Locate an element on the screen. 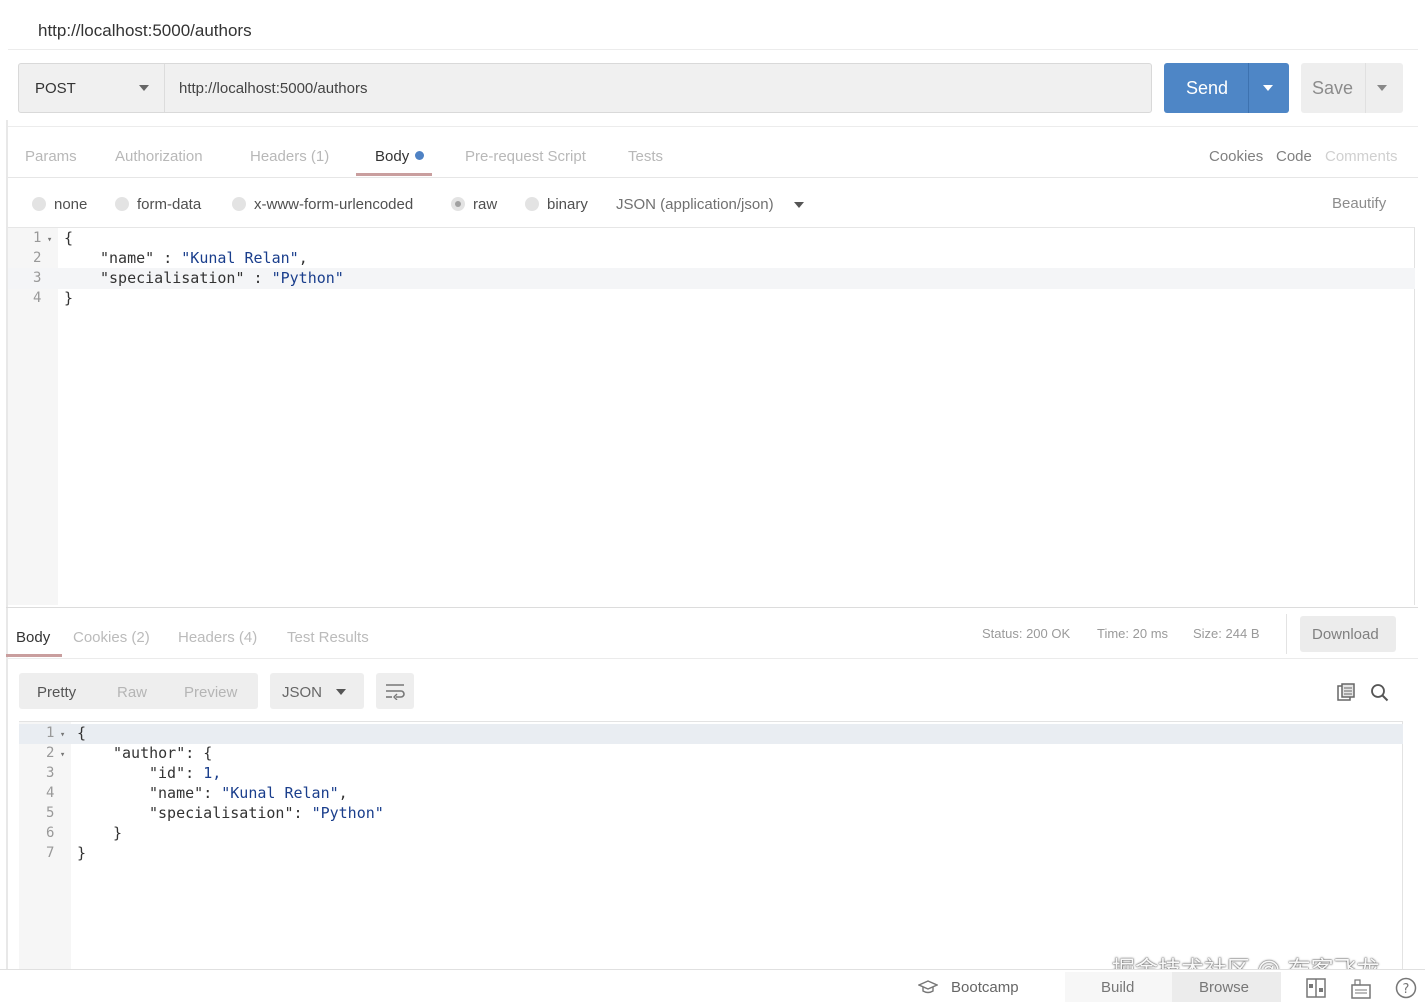 Image resolution: width=1425 pixels, height=1005 pixels. tab-tests: Tests is located at coordinates (645, 156).